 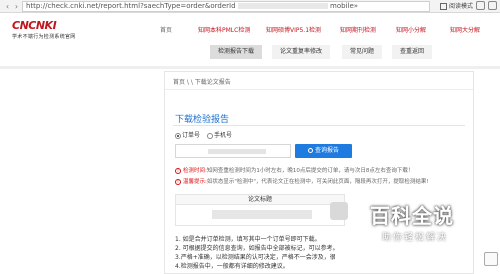 What do you see at coordinates (310, 150) in the screenshot?
I see `search-icon` at bounding box center [310, 150].